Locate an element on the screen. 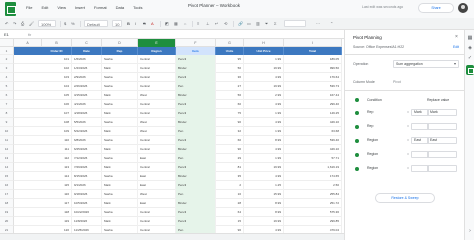  last-edit-status: Last edit was seconds ago is located at coordinates (382, 7).